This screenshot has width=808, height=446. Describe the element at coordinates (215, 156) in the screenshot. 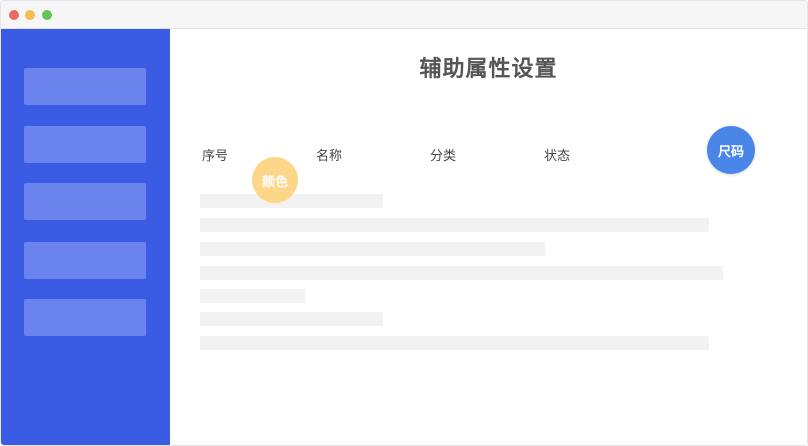

I see `column-header-index: 序号` at that location.